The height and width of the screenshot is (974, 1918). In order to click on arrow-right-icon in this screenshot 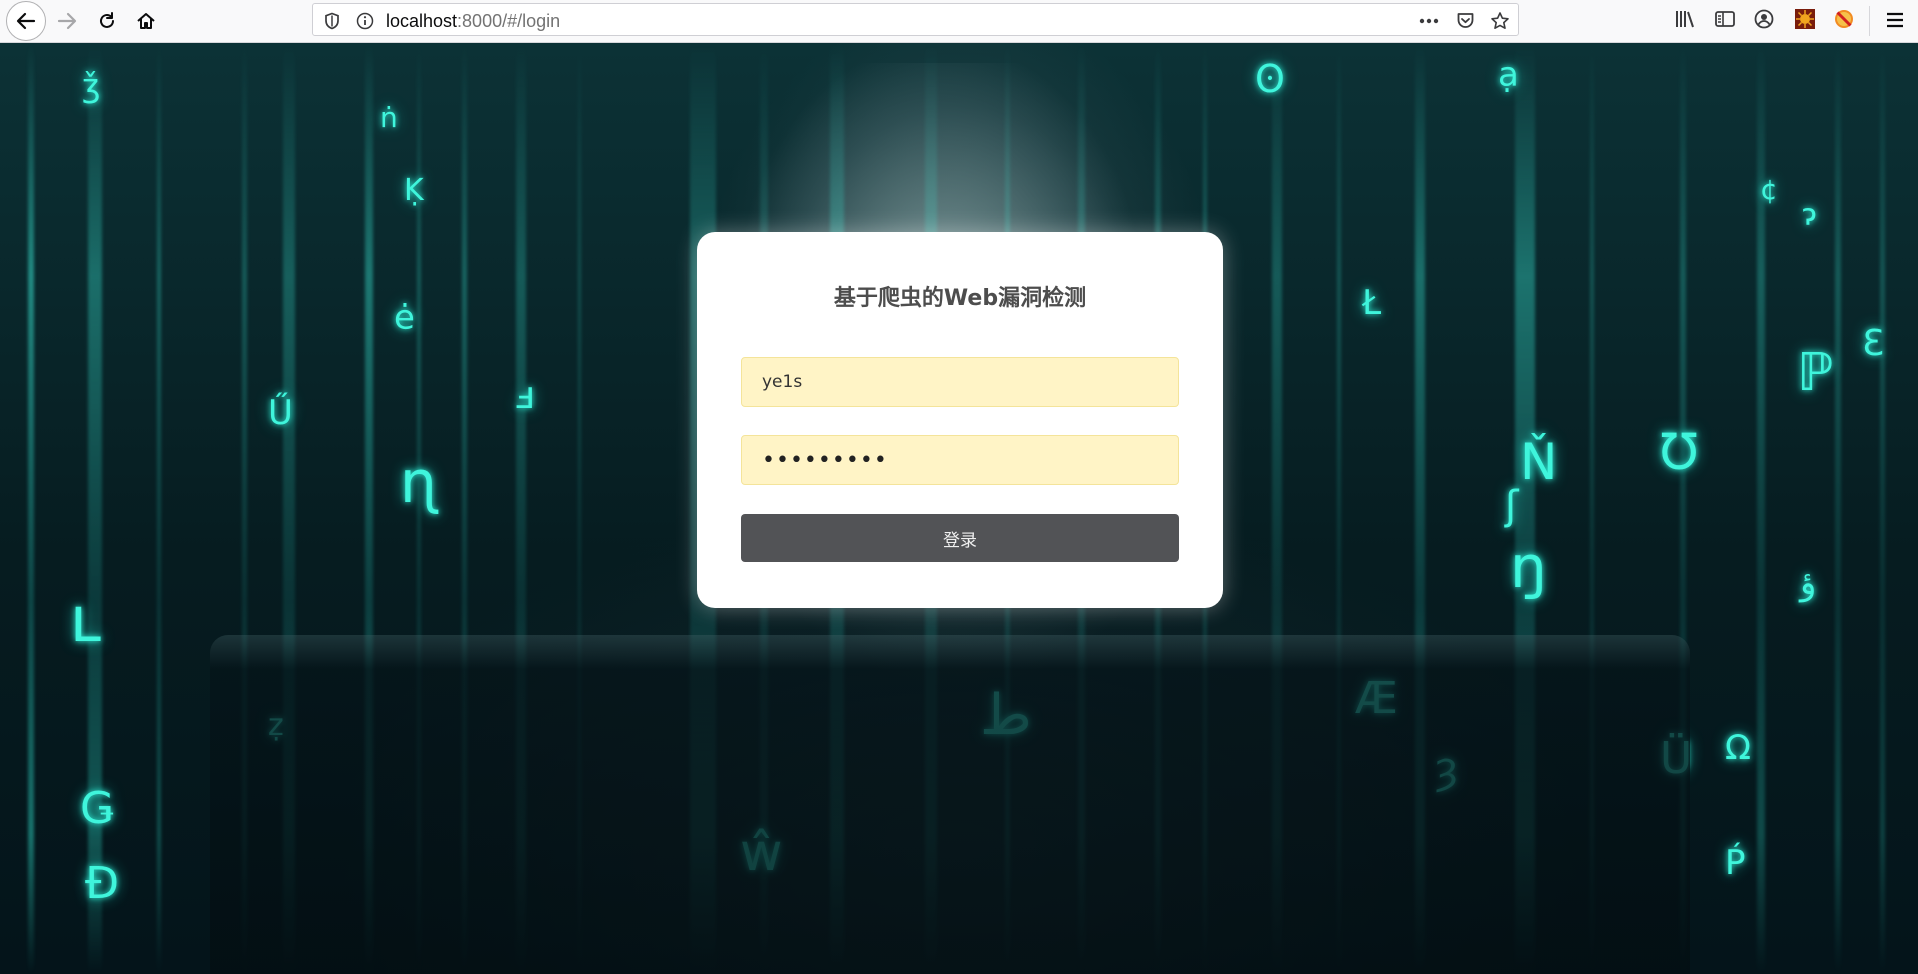, I will do `click(67, 21)`.